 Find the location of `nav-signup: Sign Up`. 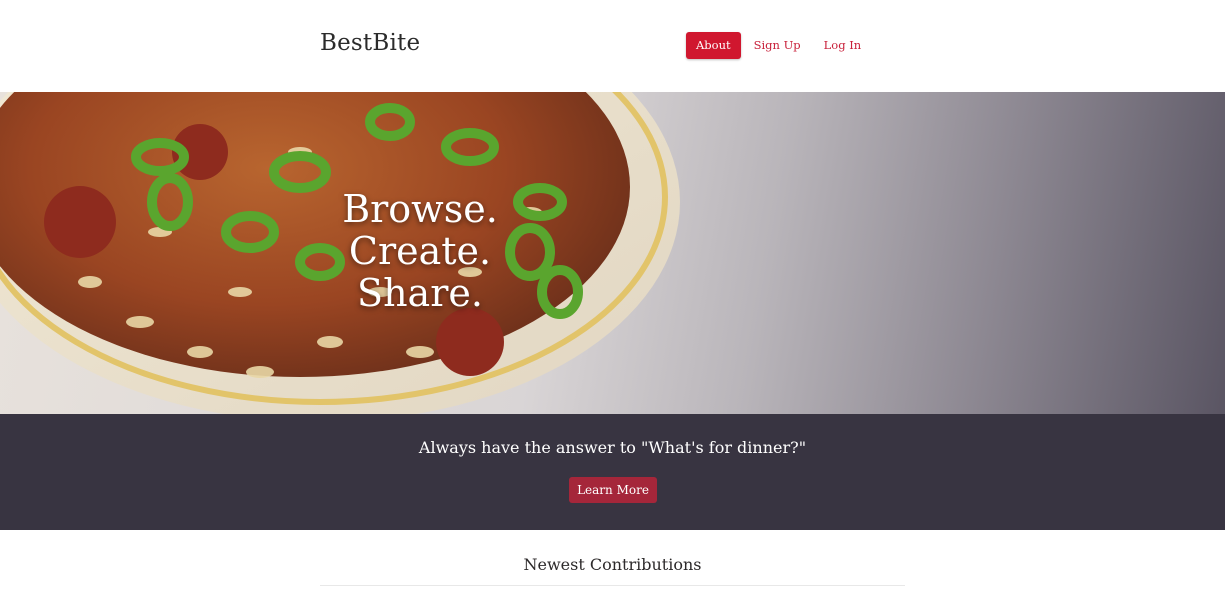

nav-signup: Sign Up is located at coordinates (777, 45).